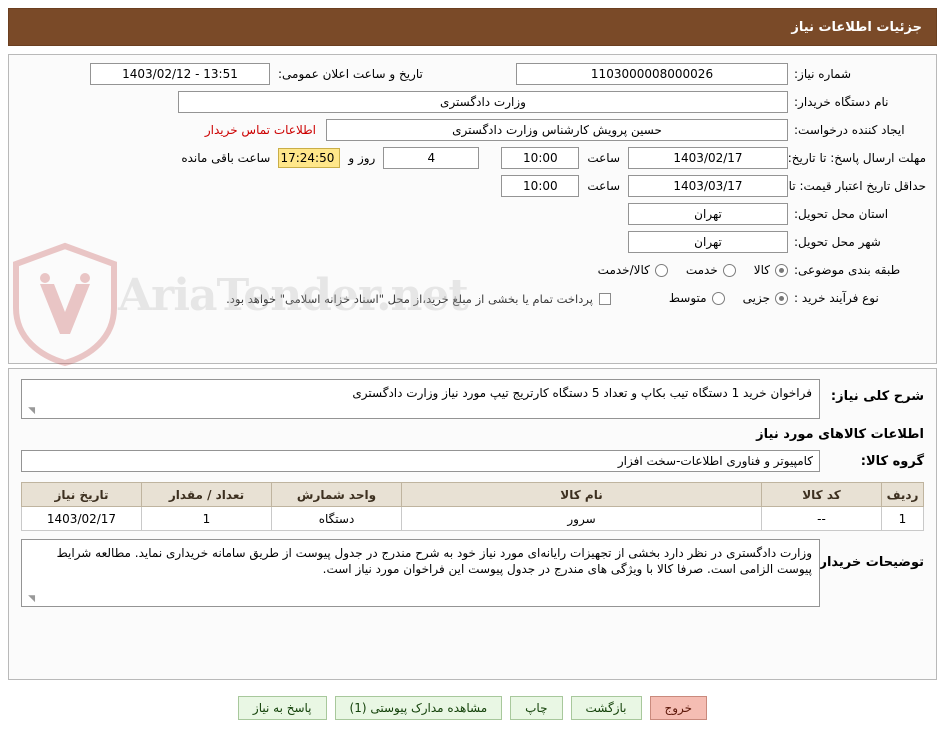 This screenshot has width=945, height=733. I want to click on process-option-motavaset: متوسط, so click(697, 298).